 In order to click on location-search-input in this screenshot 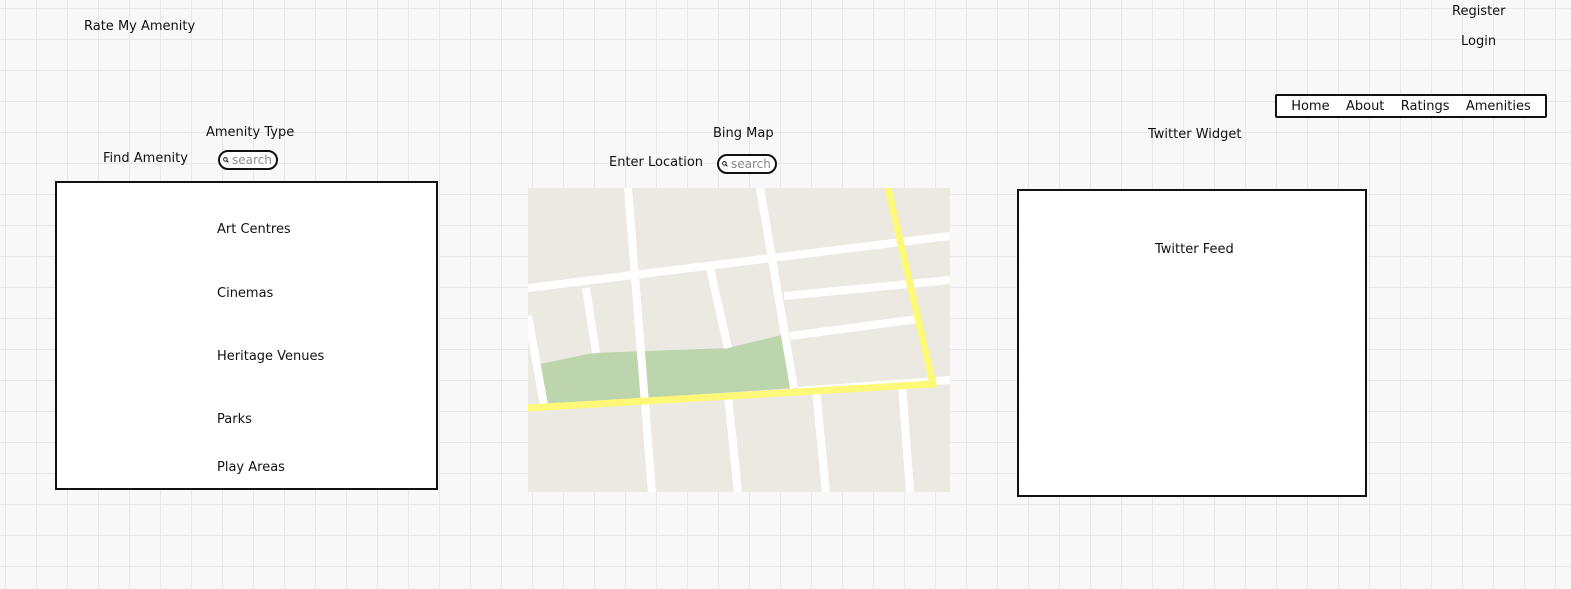, I will do `click(751, 164)`.